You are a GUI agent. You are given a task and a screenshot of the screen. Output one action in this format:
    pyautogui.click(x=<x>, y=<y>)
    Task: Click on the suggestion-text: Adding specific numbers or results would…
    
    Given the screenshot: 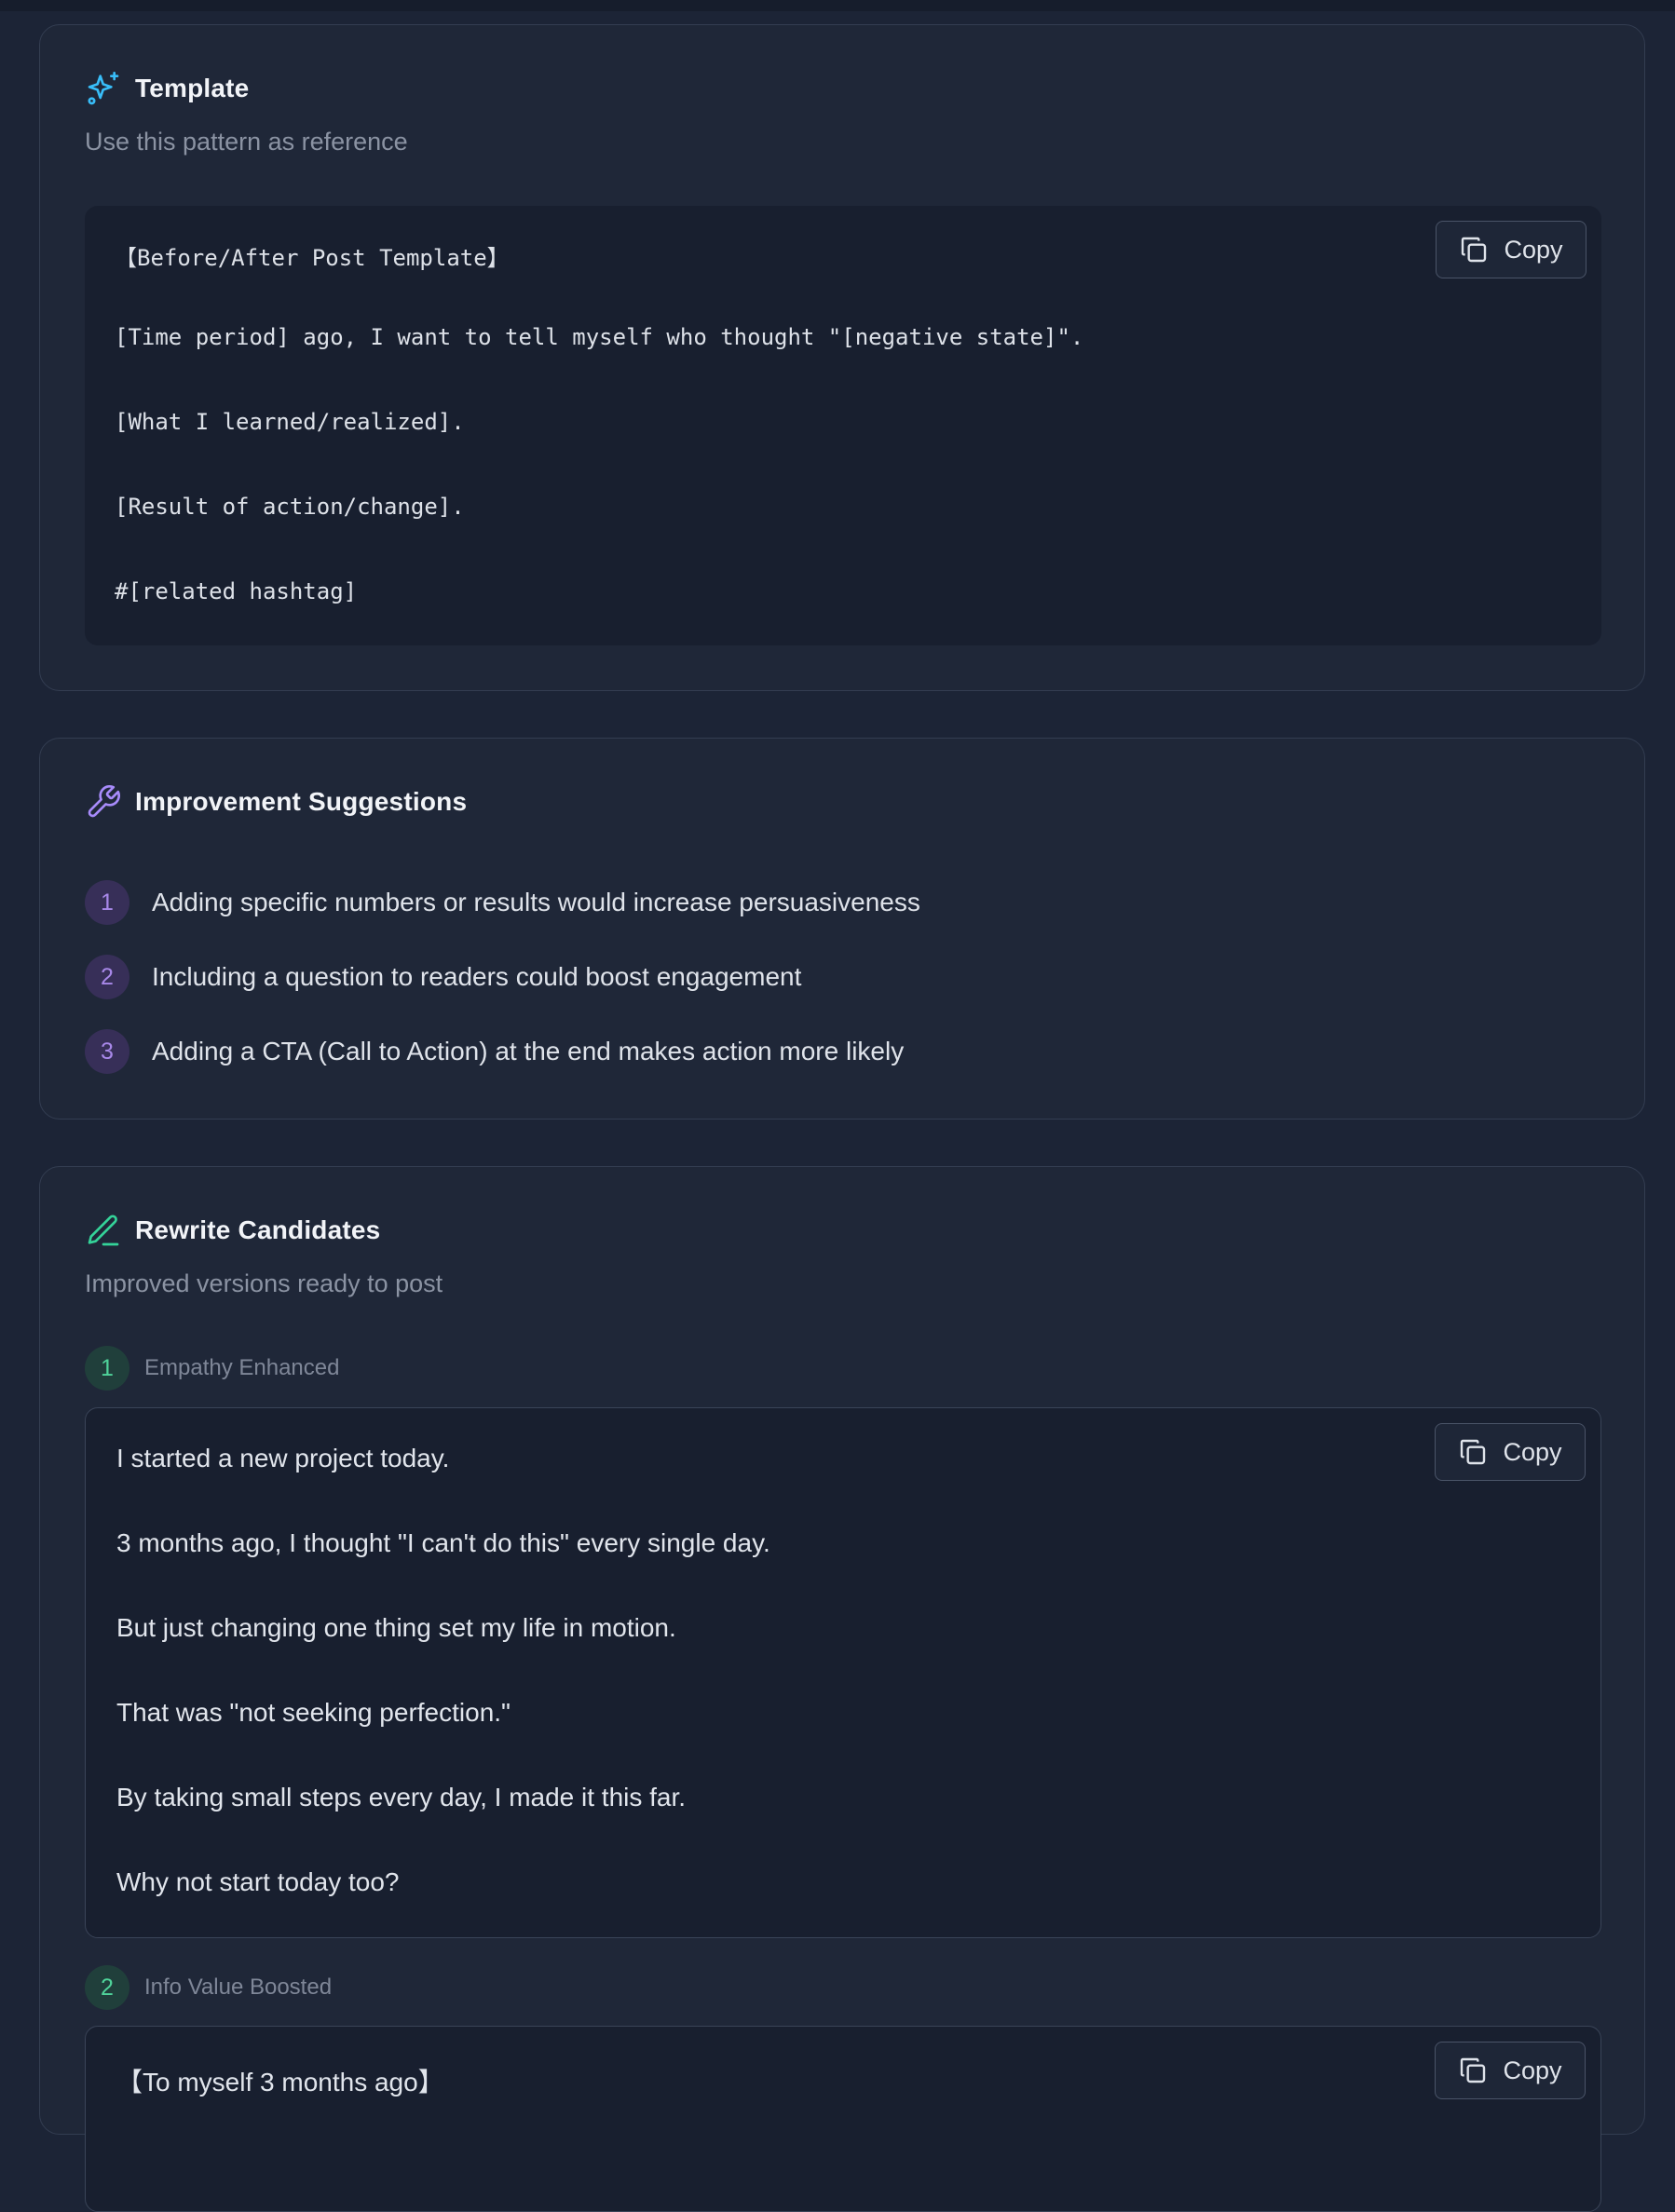 What is the action you would take?
    pyautogui.click(x=536, y=902)
    